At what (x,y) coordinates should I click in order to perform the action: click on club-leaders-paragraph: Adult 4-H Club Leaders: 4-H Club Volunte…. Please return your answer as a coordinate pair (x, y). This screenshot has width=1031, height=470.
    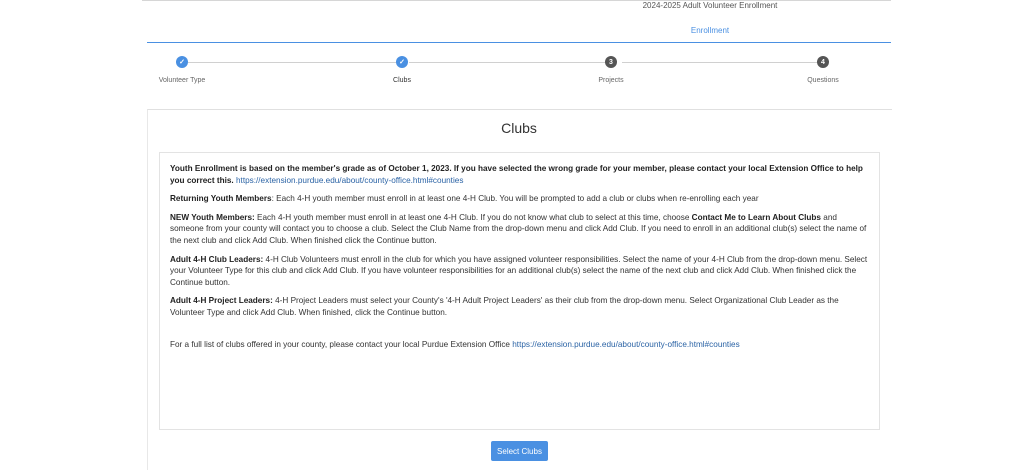
    Looking at the image, I should click on (519, 271).